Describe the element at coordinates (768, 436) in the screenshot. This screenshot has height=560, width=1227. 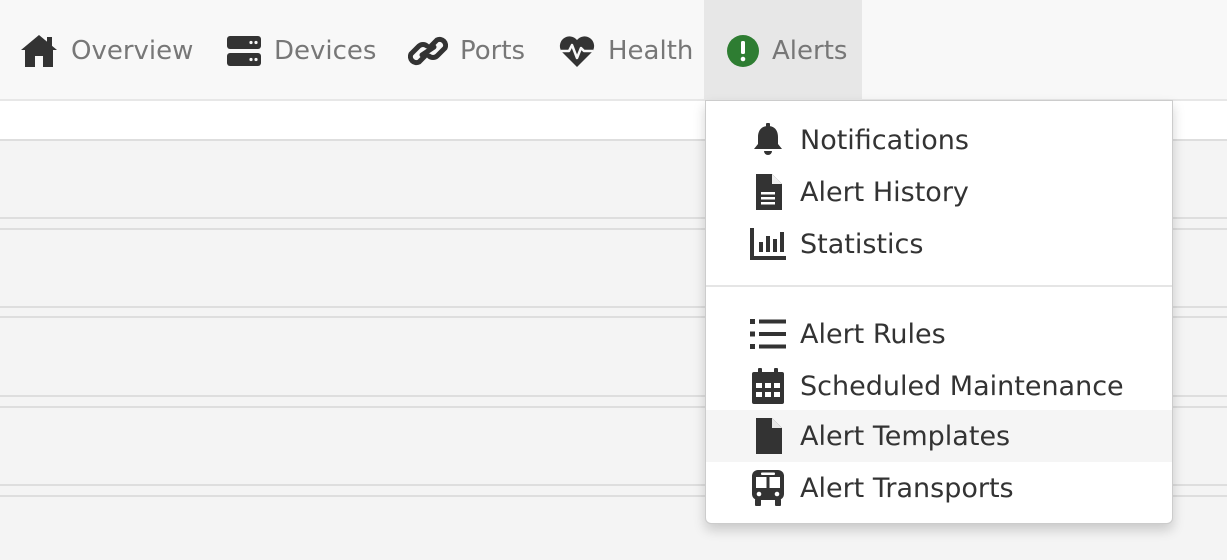
I see `file-icon` at that location.